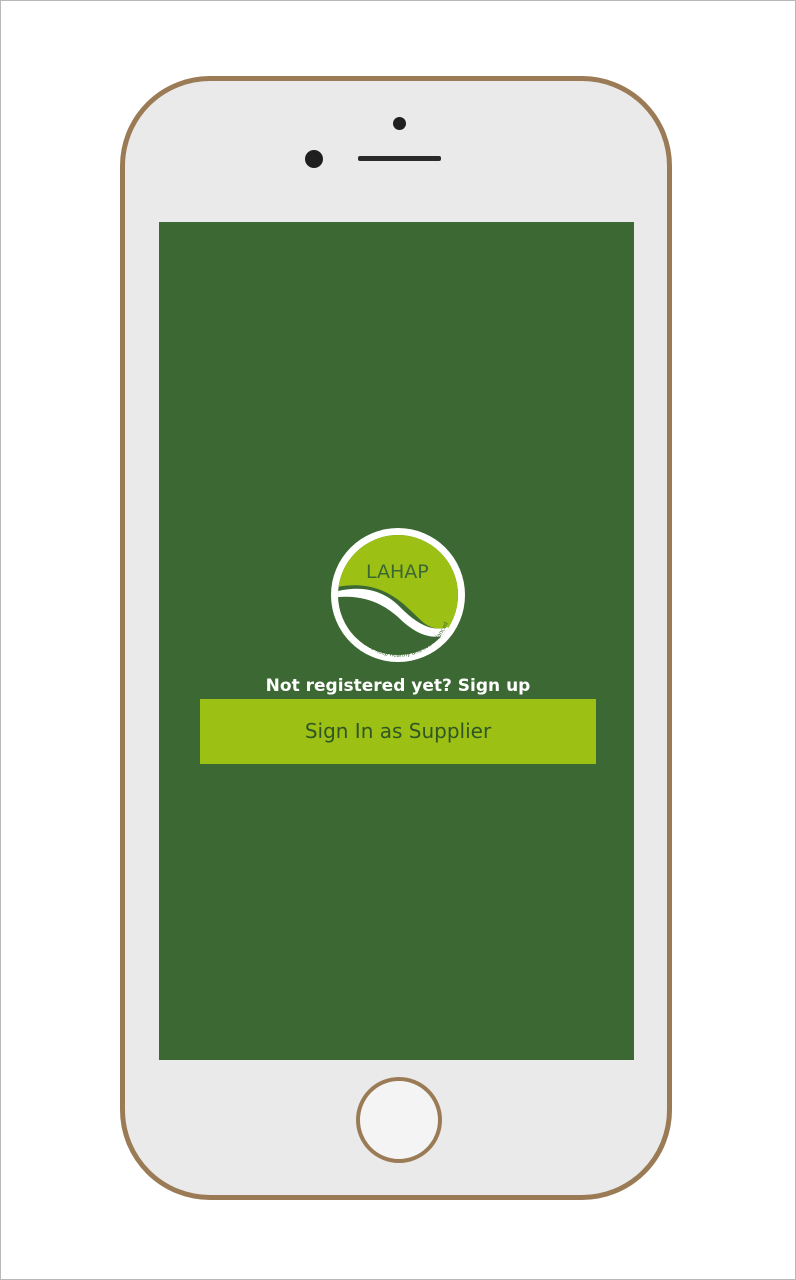  What do you see at coordinates (399, 158) in the screenshot?
I see `earpiece-speaker` at bounding box center [399, 158].